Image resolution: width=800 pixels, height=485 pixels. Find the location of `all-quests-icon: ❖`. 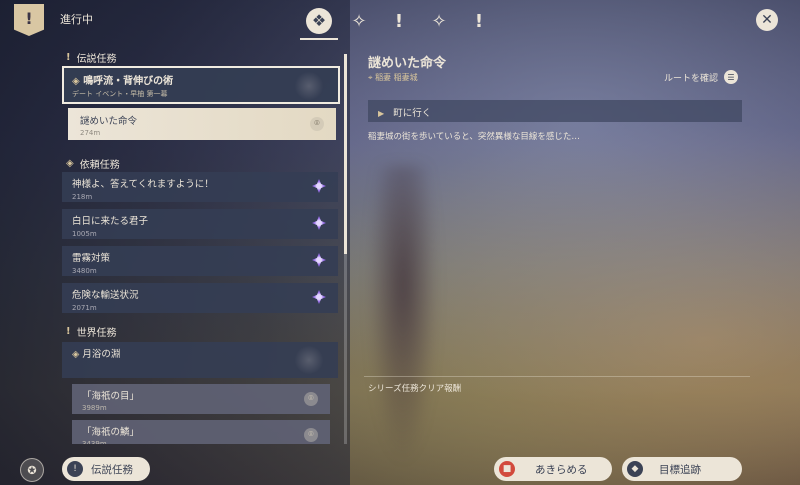

all-quests-icon: ❖ is located at coordinates (319, 20).